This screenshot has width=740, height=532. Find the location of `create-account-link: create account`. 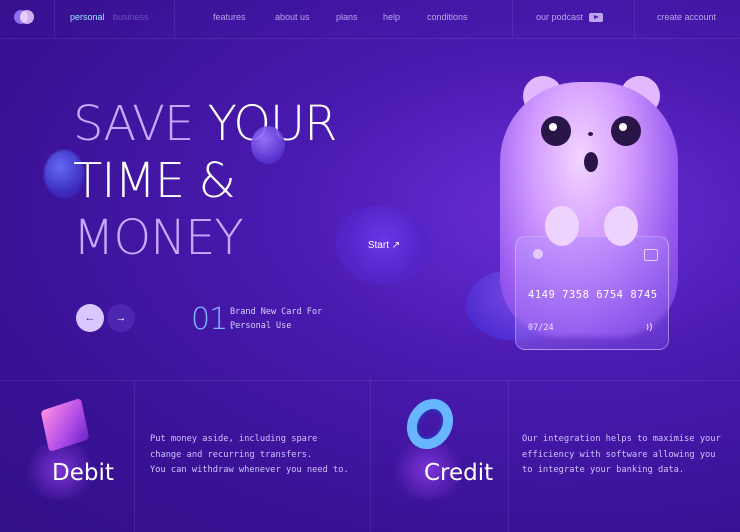

create-account-link: create account is located at coordinates (686, 17).